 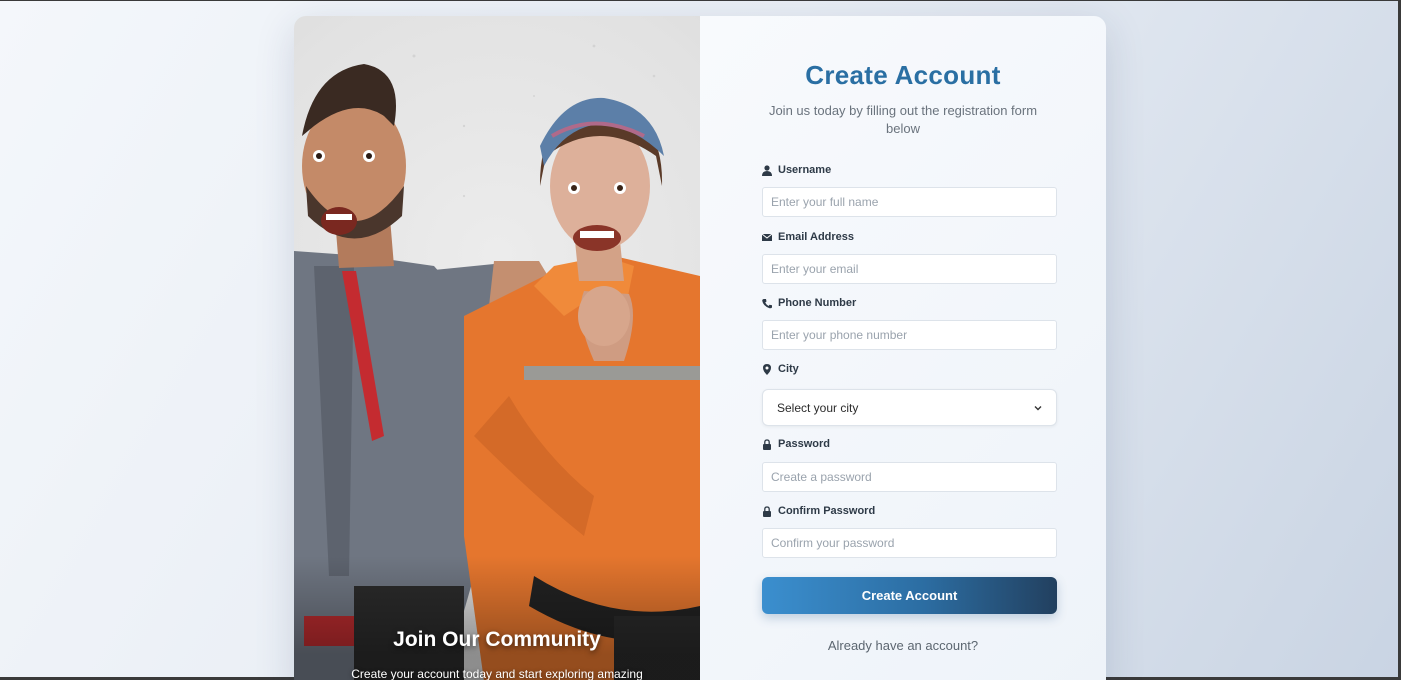 What do you see at coordinates (816, 237) in the screenshot?
I see `email-label-text: Email Address` at bounding box center [816, 237].